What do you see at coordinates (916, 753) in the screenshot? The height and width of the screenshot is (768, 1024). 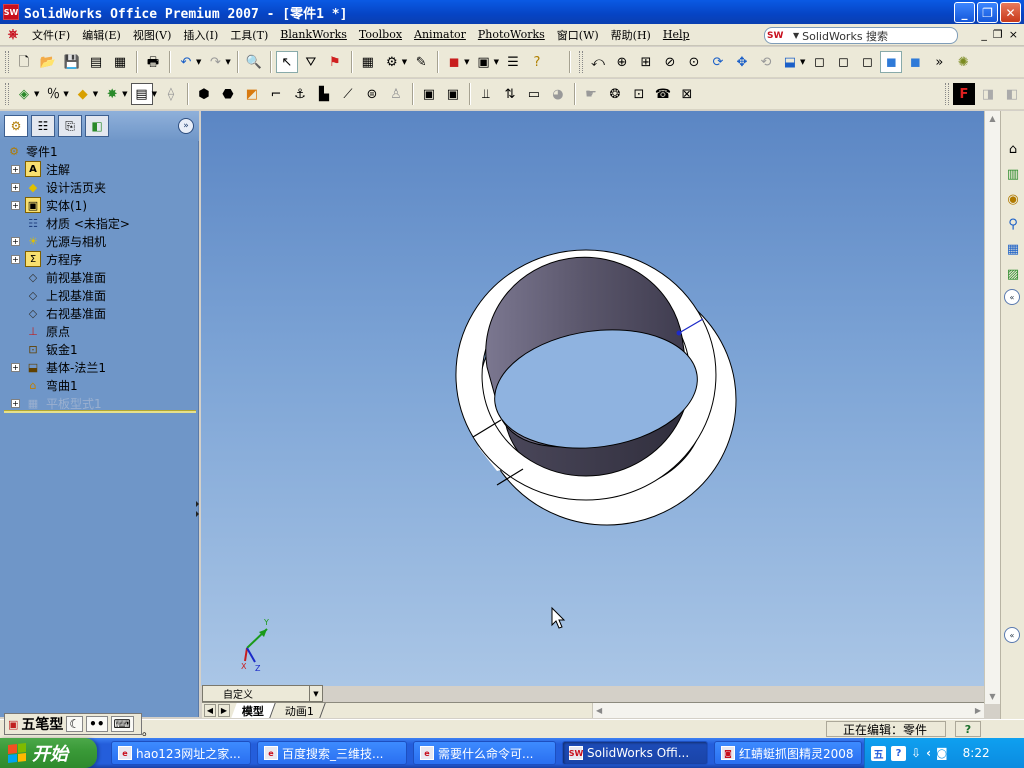 I see `arrow-tray-icon: ⇩` at bounding box center [916, 753].